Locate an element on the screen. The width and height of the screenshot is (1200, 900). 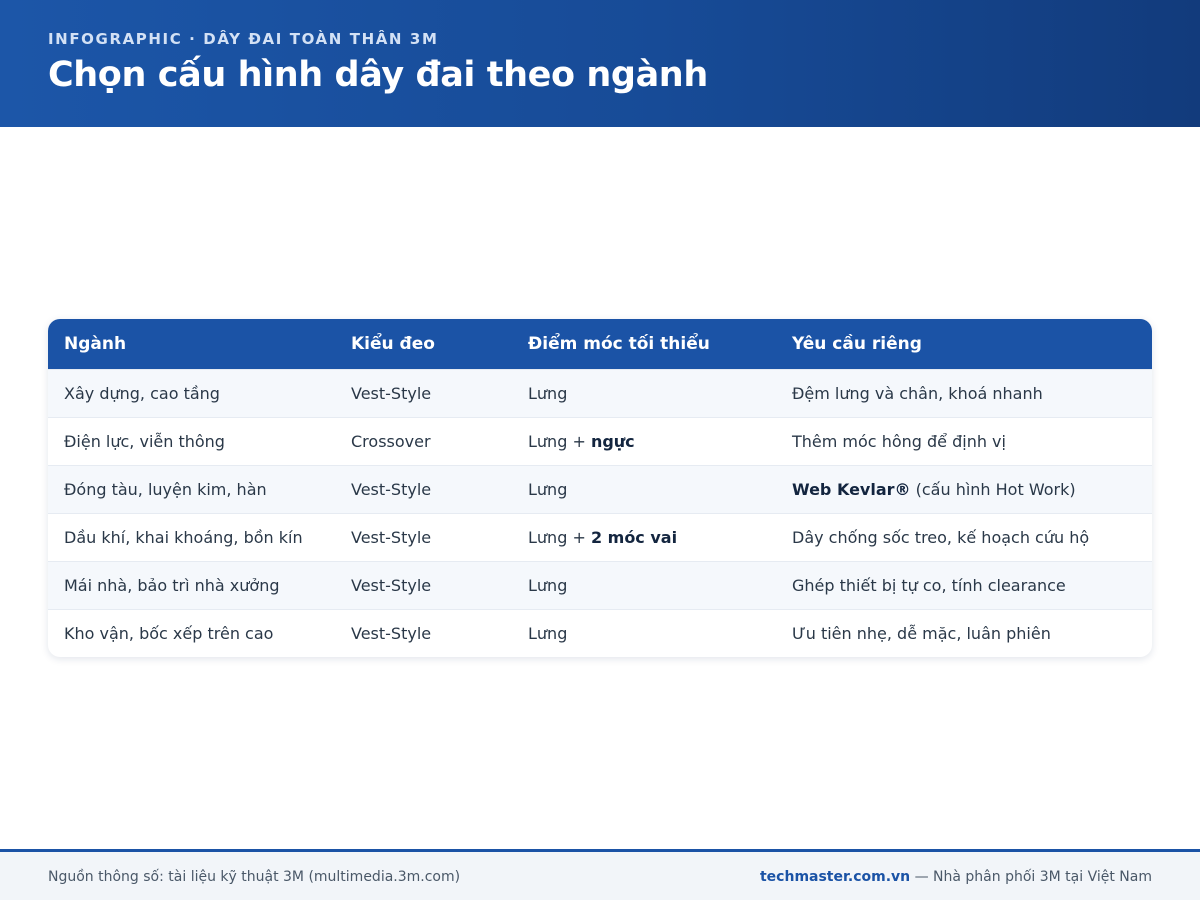
requirement-cell: Ưu tiên nhẹ, dễ mặc, luân phiên is located at coordinates (921, 633).